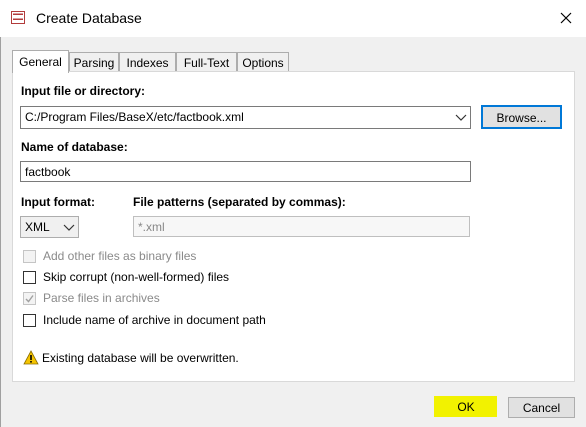 Image resolution: width=586 pixels, height=427 pixels. Describe the element at coordinates (83, 91) in the screenshot. I see `input-label: Input file or directory:` at that location.